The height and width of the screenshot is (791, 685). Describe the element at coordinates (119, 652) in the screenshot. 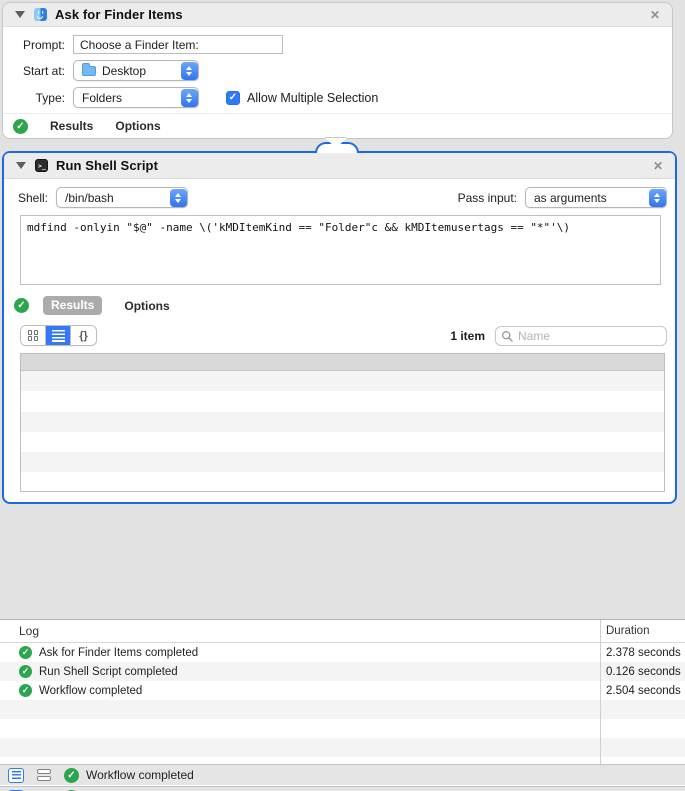

I see `log-row-text: Ask for Finder Items completed` at that location.